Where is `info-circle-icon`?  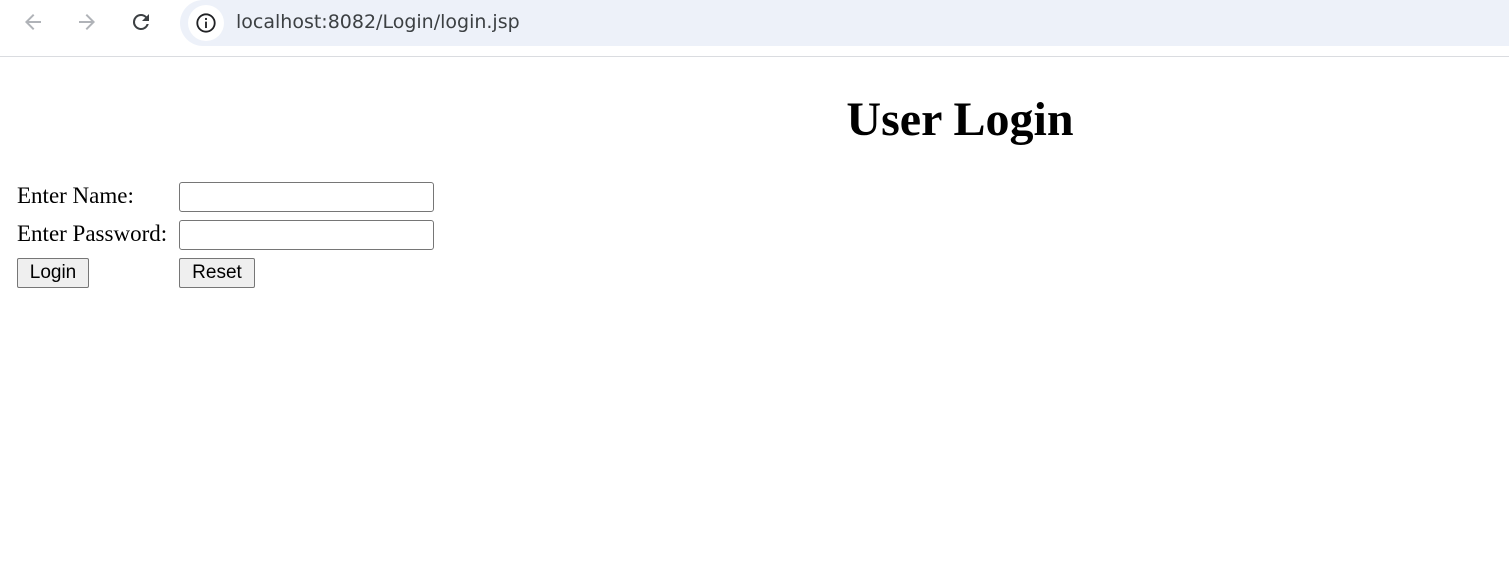
info-circle-icon is located at coordinates (206, 23).